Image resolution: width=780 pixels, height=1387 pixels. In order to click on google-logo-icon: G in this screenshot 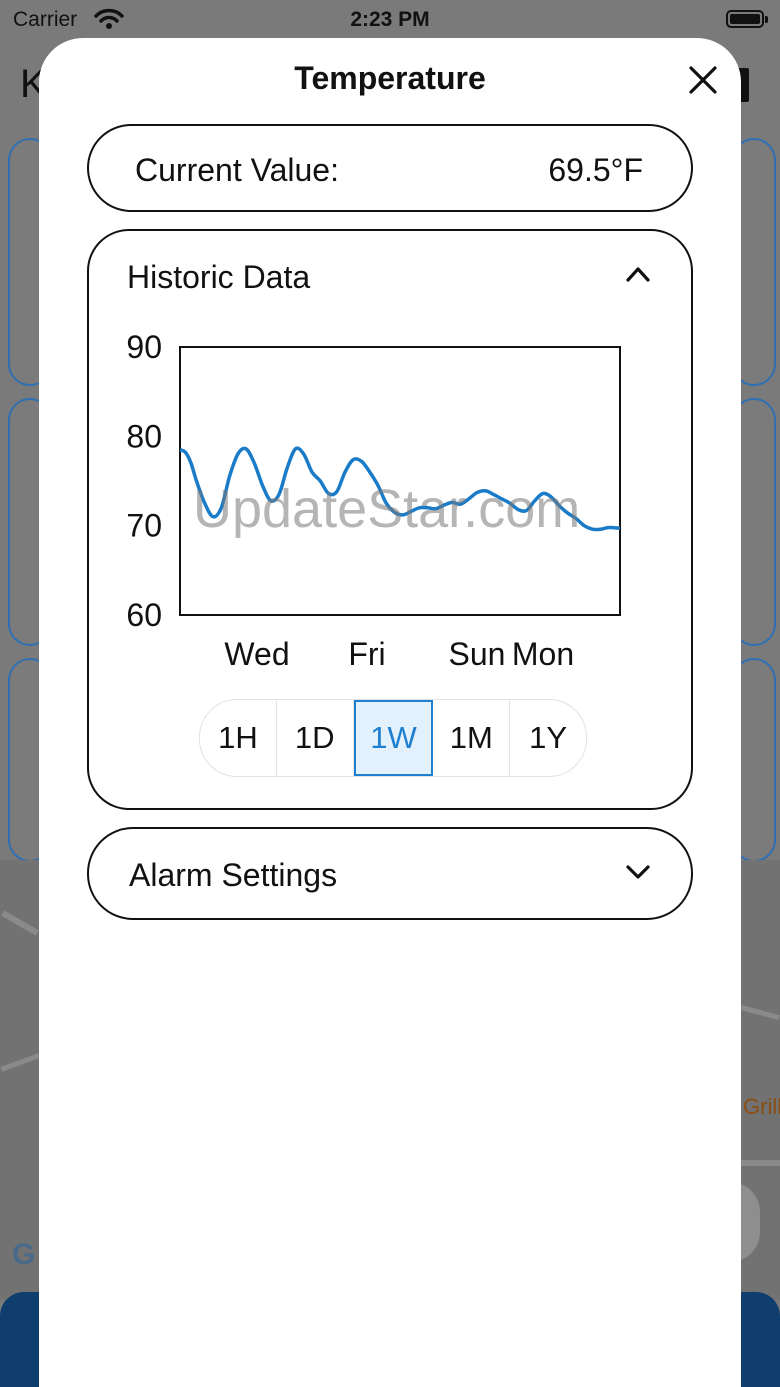, I will do `click(24, 1254)`.